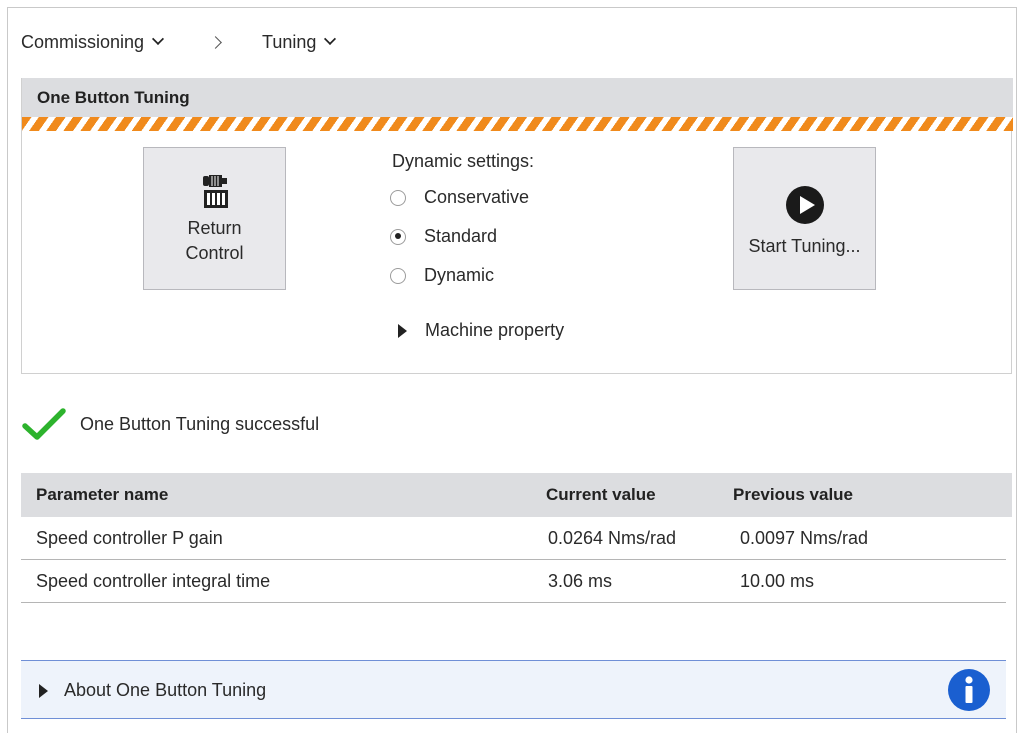 The image size is (1017, 733). What do you see at coordinates (44, 424) in the screenshot?
I see `checkmark-icon` at bounding box center [44, 424].